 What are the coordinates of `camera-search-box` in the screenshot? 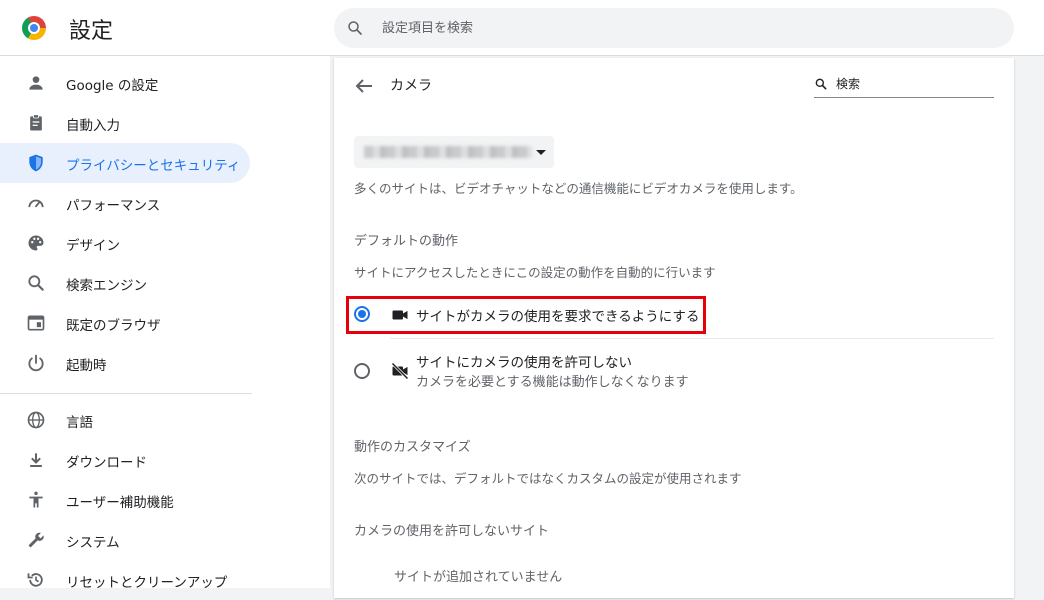 It's located at (904, 85).